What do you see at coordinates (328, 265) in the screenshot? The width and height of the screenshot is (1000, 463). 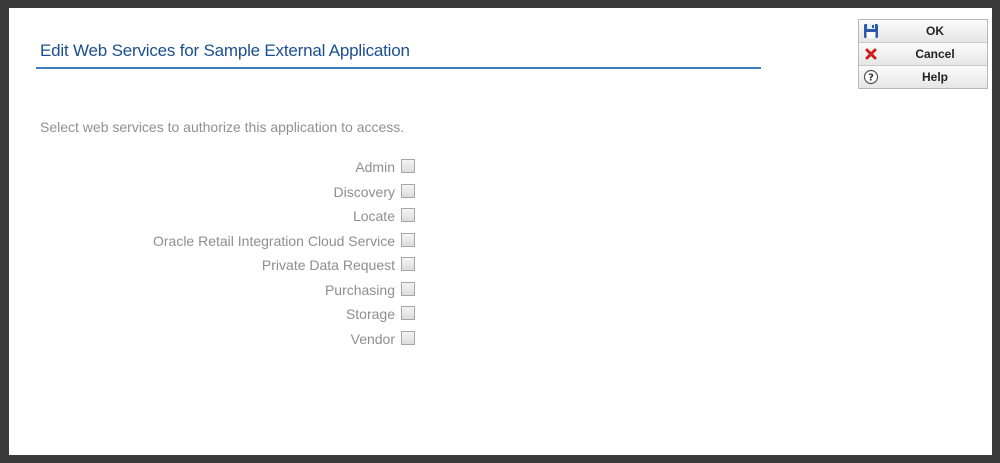 I see `service-label: Private Data Request` at bounding box center [328, 265].